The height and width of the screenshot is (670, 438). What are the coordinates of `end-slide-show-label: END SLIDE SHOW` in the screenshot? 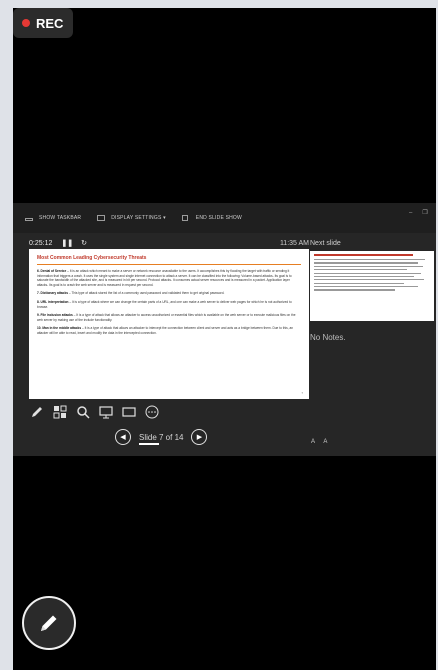 It's located at (218, 218).